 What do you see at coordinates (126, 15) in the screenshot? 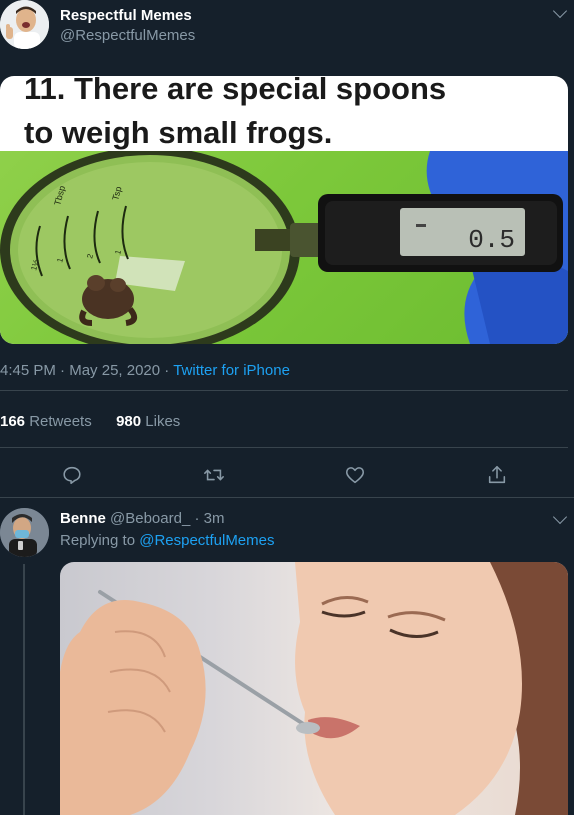
I see `display-name: Respectful Memes` at bounding box center [126, 15].